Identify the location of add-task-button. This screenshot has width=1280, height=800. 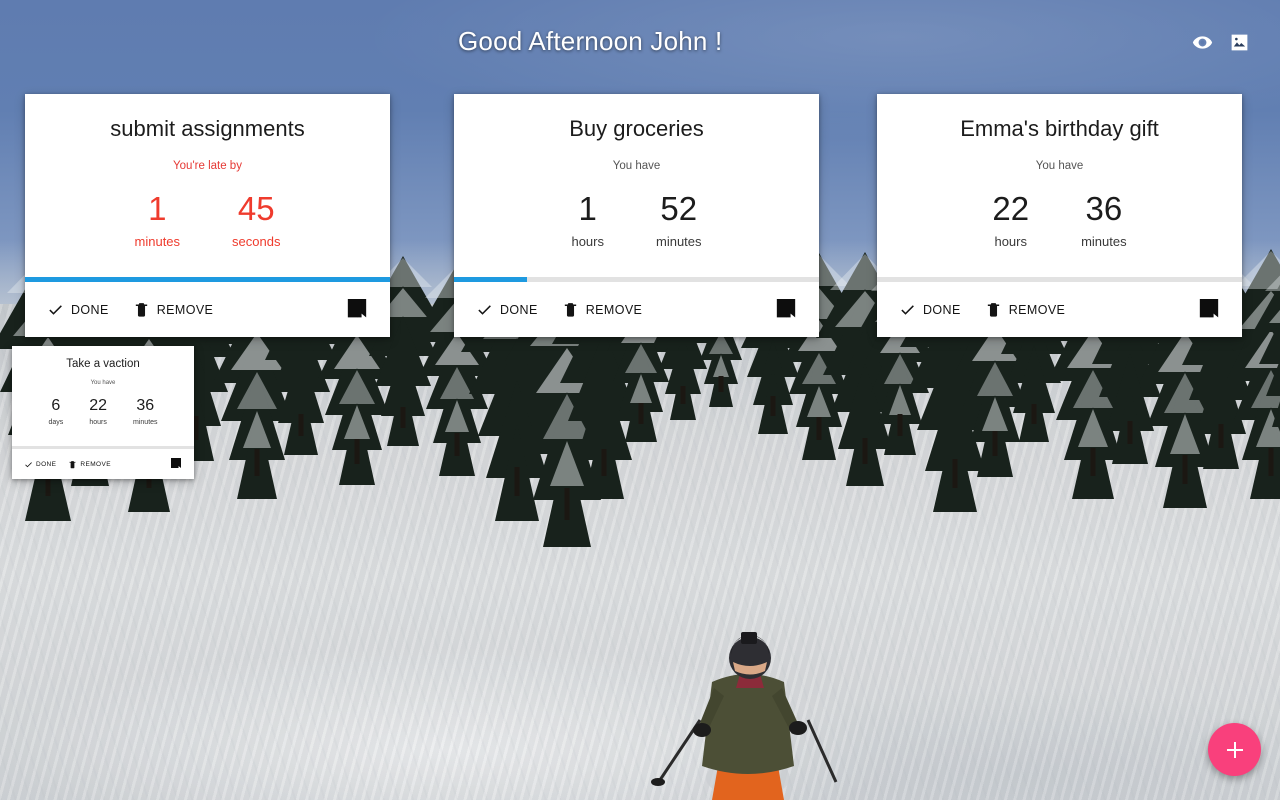
(1234, 749).